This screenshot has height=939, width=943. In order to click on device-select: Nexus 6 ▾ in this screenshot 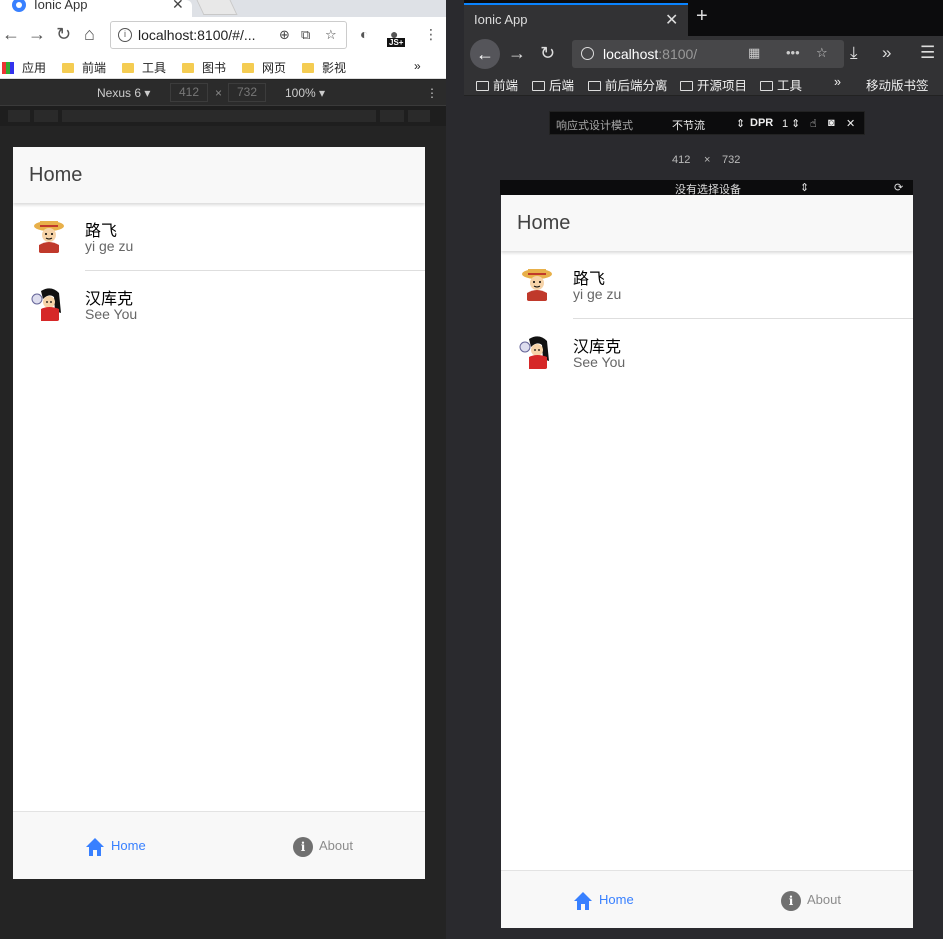, I will do `click(123, 93)`.